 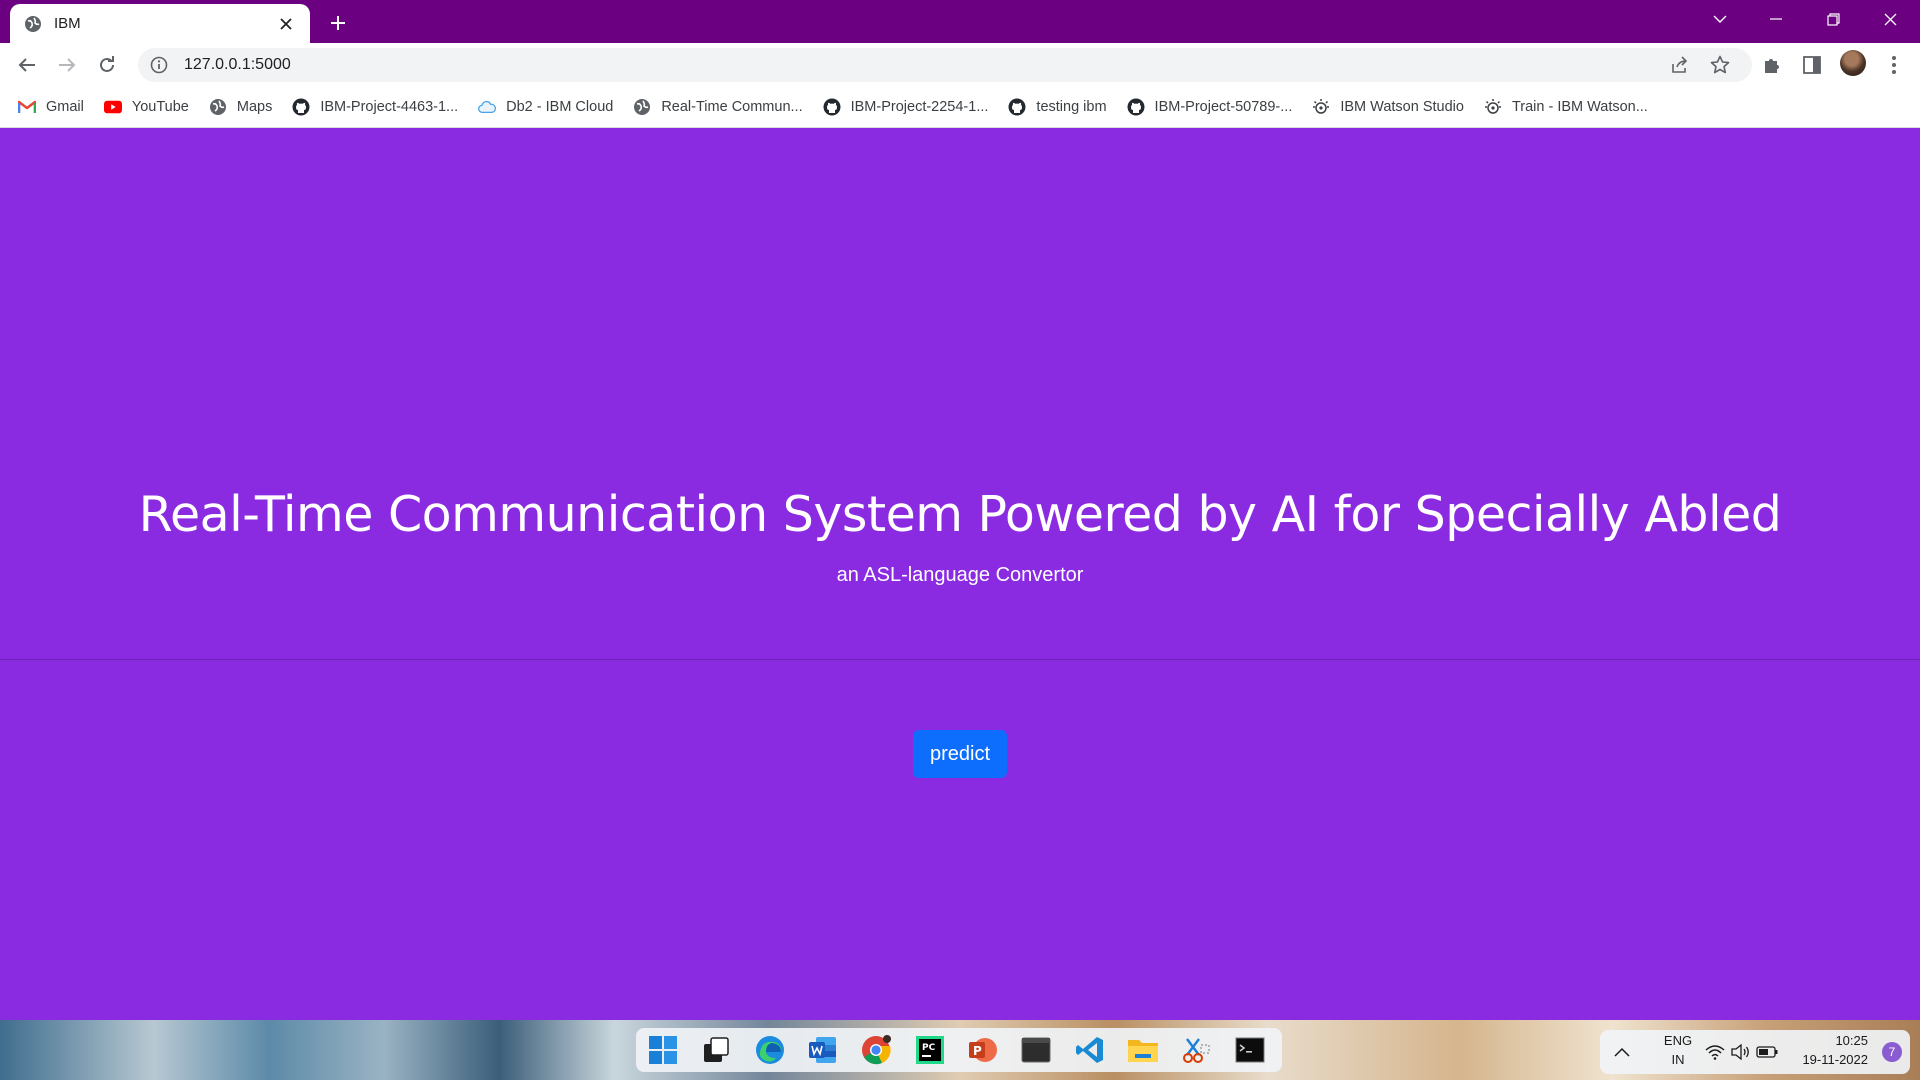 What do you see at coordinates (663, 1050) in the screenshot?
I see `start-icon` at bounding box center [663, 1050].